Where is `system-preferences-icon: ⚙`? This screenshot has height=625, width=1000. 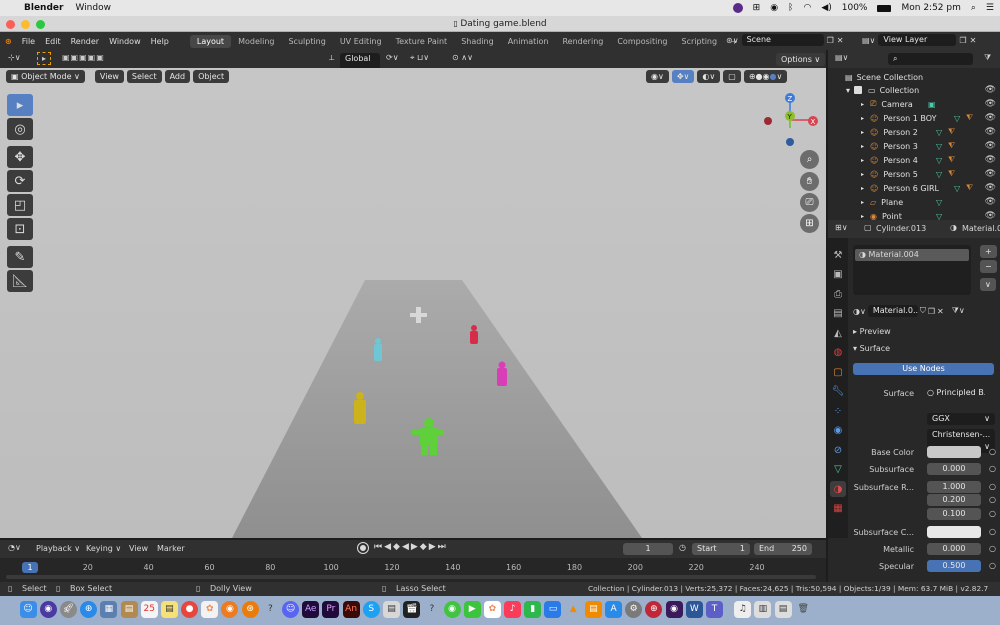 system-preferences-icon: ⚙ is located at coordinates (634, 609).